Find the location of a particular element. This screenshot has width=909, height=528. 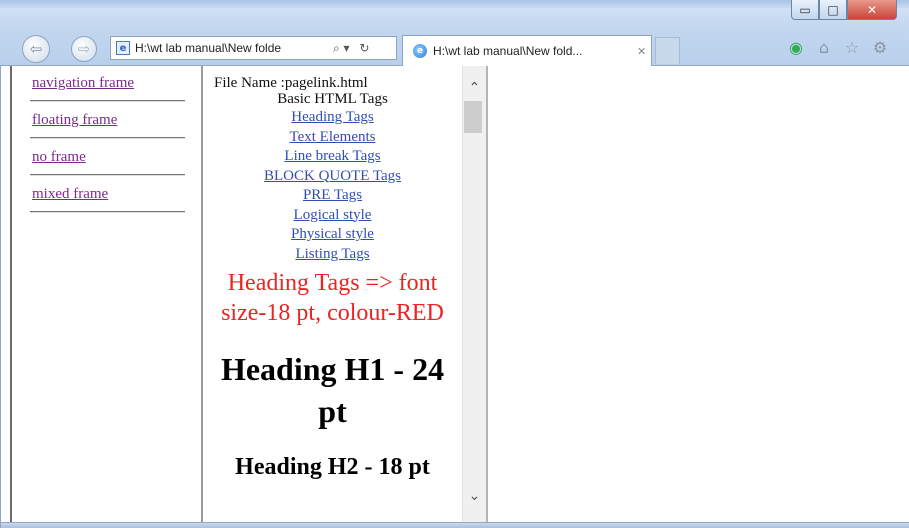

link-text-elements: Text Elements is located at coordinates (332, 138).